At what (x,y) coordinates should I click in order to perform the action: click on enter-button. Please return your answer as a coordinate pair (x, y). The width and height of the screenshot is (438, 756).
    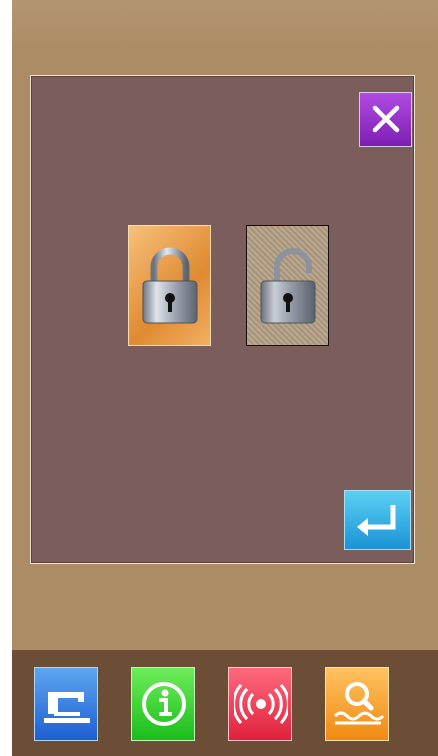
    Looking at the image, I should click on (377, 520).